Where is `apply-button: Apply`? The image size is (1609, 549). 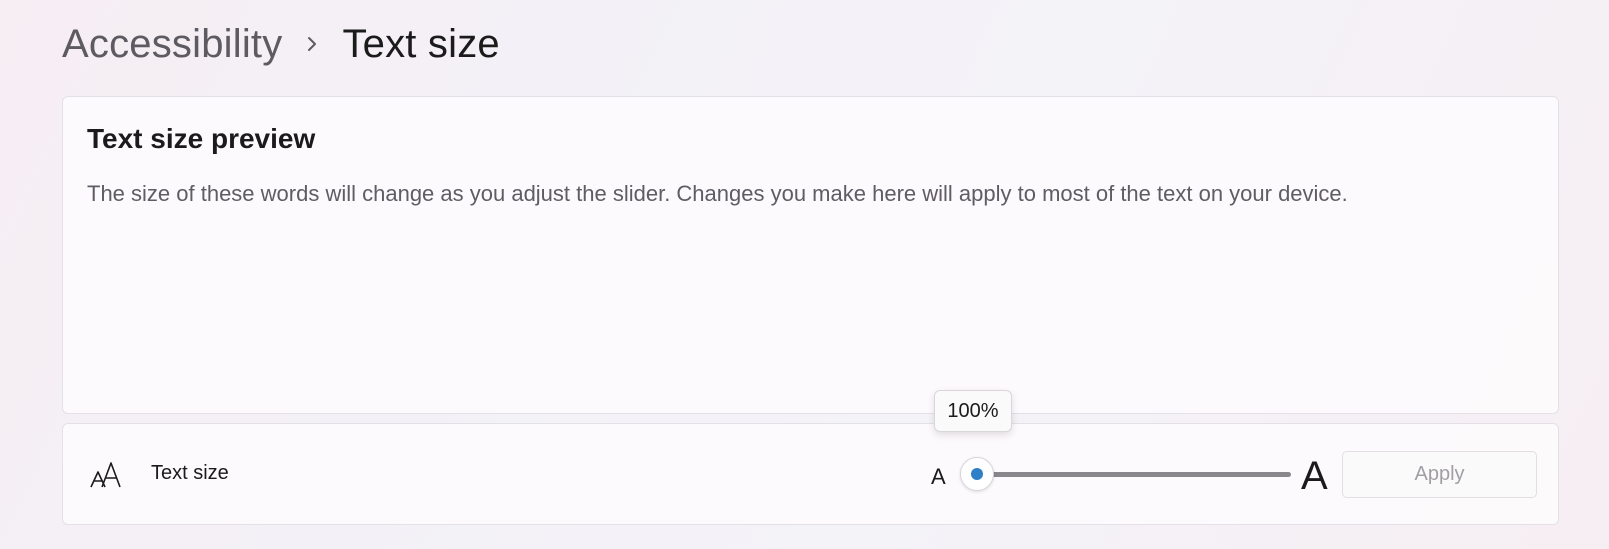
apply-button: Apply is located at coordinates (1439, 474).